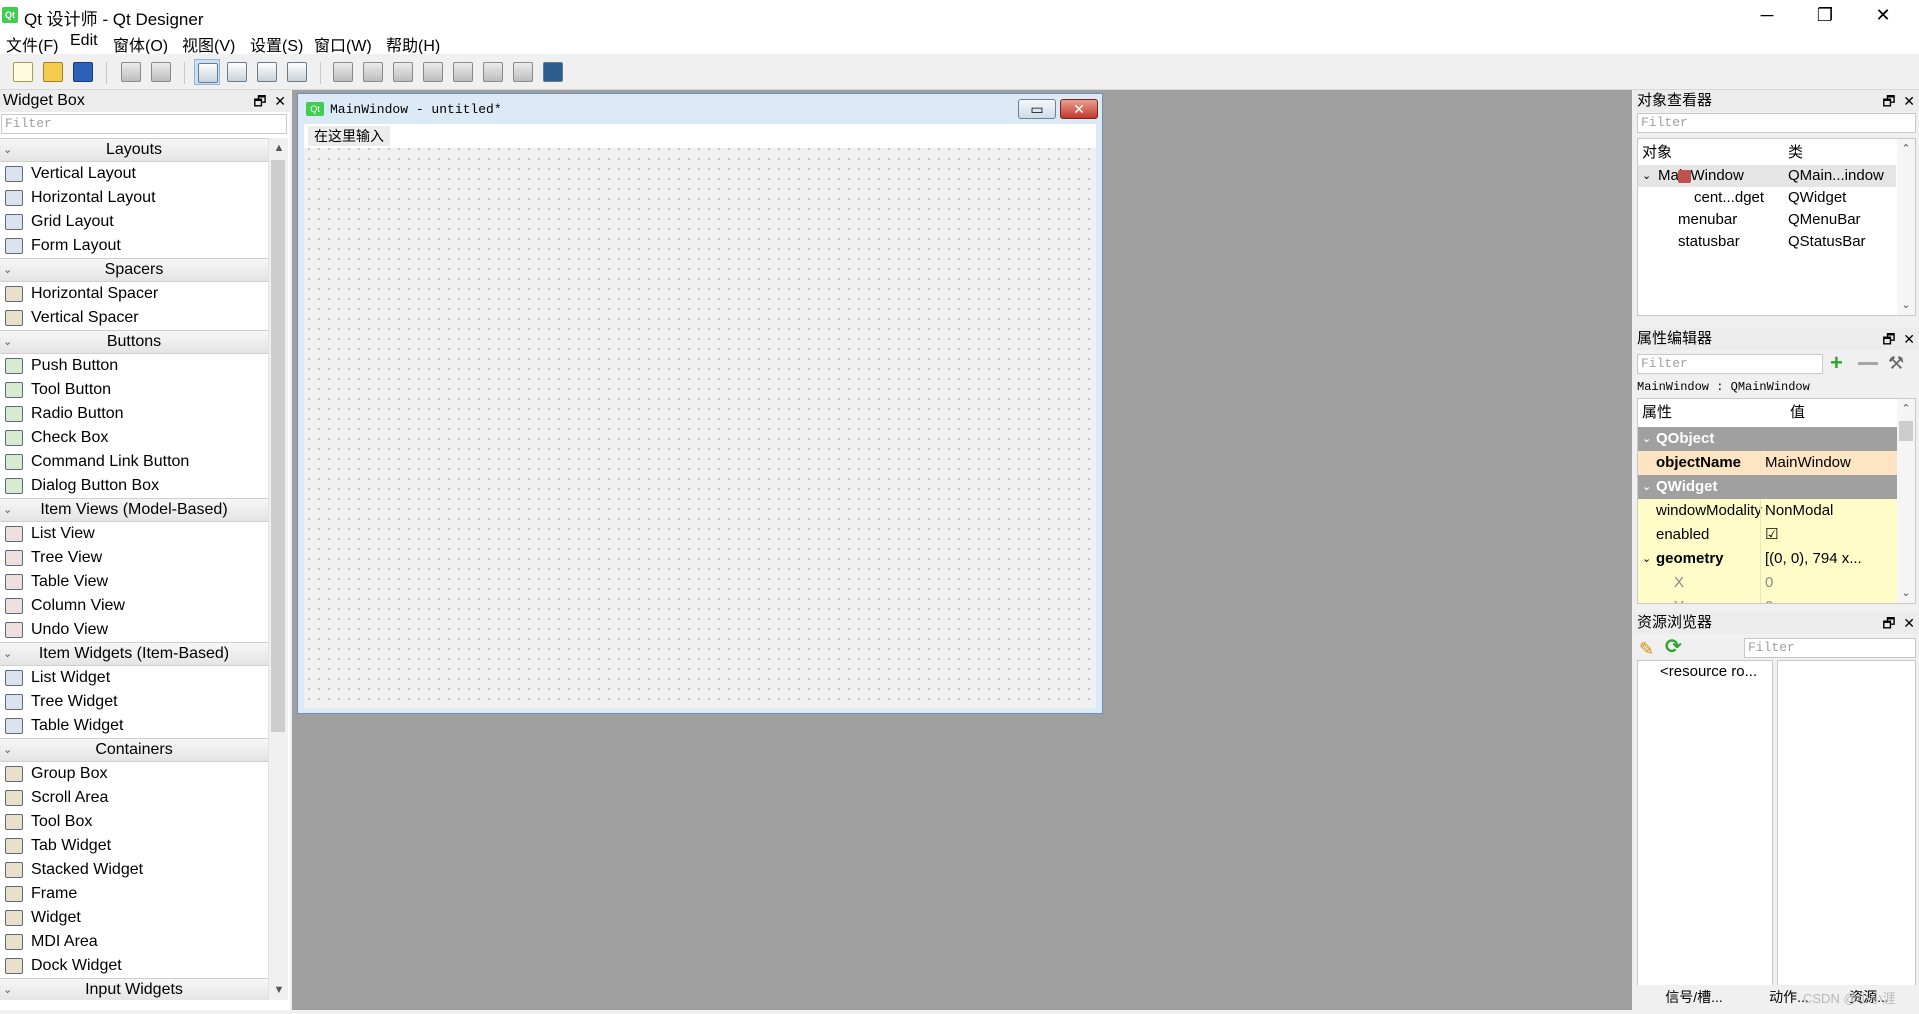 The image size is (1919, 1014). Describe the element at coordinates (413, 44) in the screenshot. I see `menu-help: 帮助(H)` at that location.